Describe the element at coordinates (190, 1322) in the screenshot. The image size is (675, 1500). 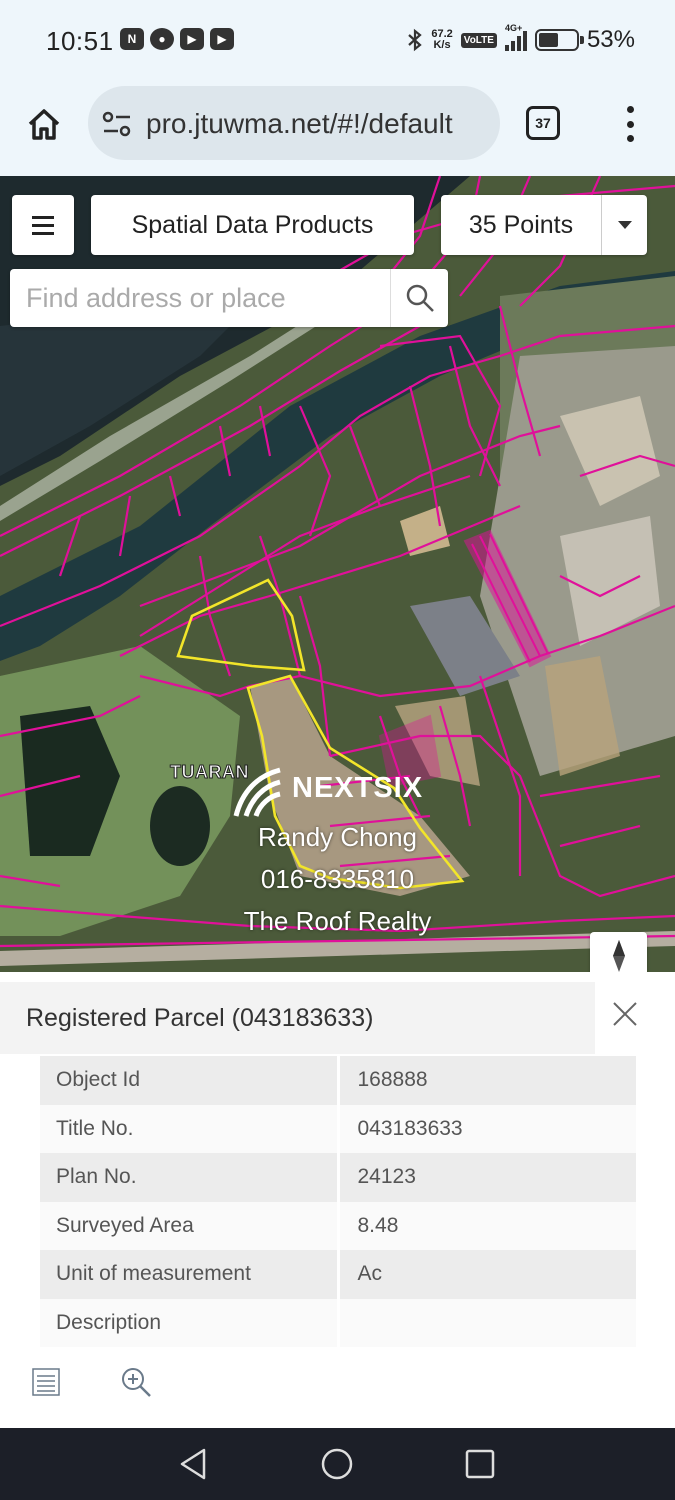
I see `attribute-key: Description` at that location.